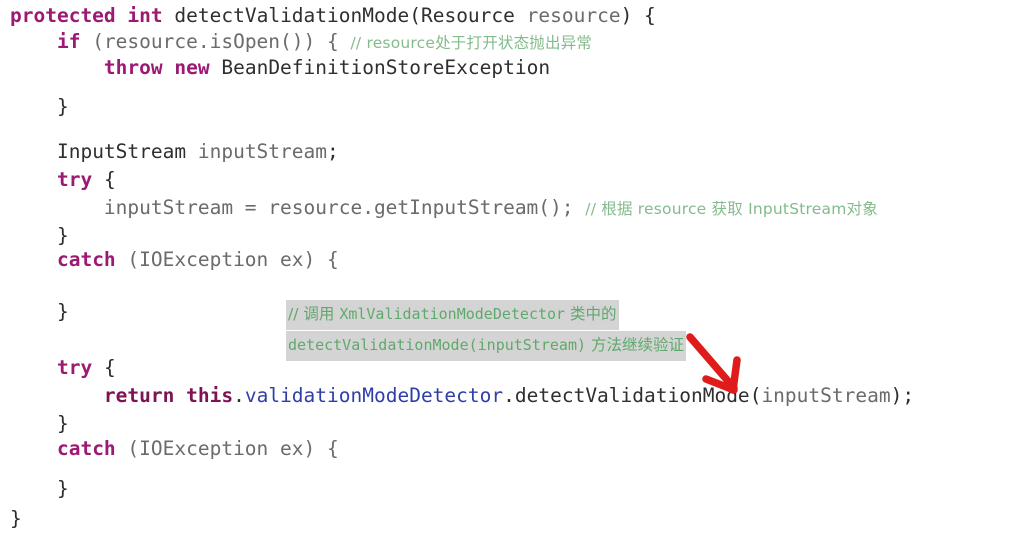 The height and width of the screenshot is (541, 1023). What do you see at coordinates (573, 15) in the screenshot?
I see `param-name: resource` at bounding box center [573, 15].